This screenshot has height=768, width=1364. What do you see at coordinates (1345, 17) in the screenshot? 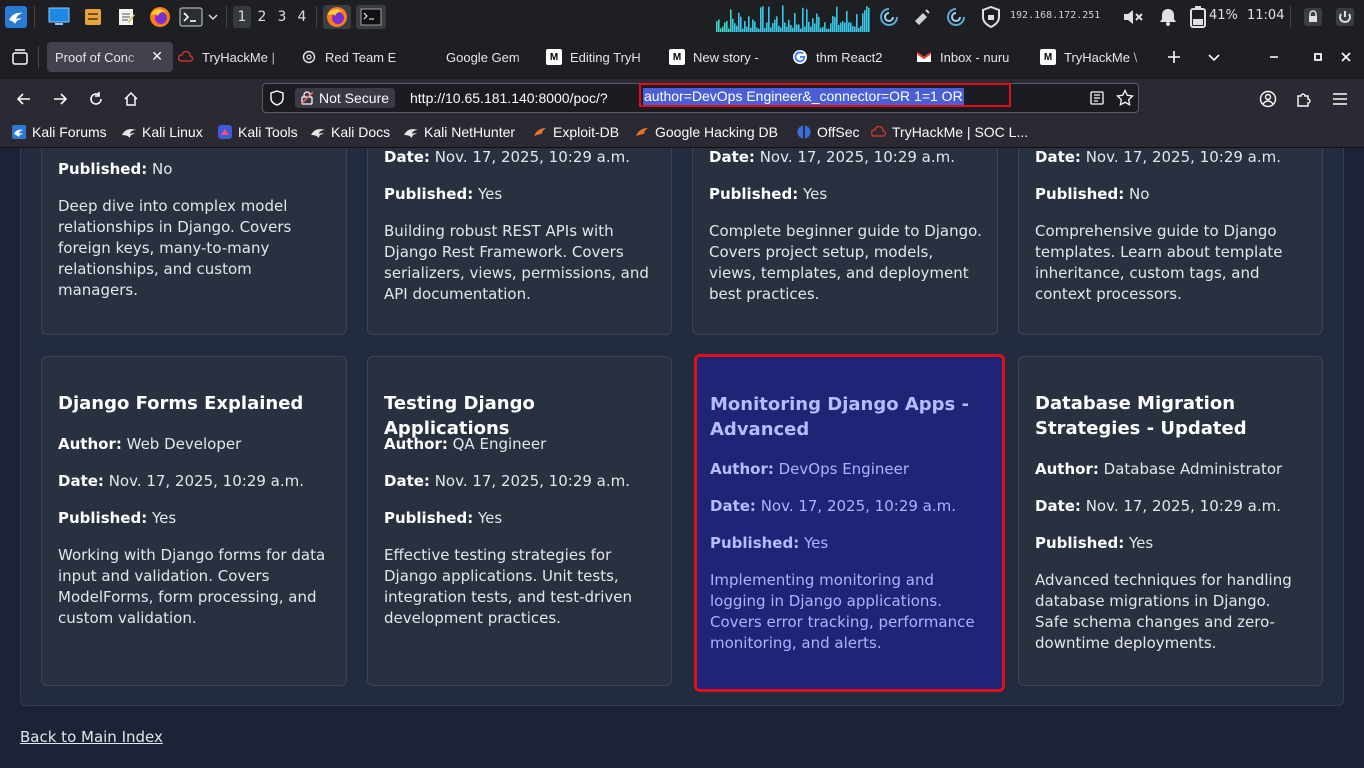
I see `power-icon` at bounding box center [1345, 17].